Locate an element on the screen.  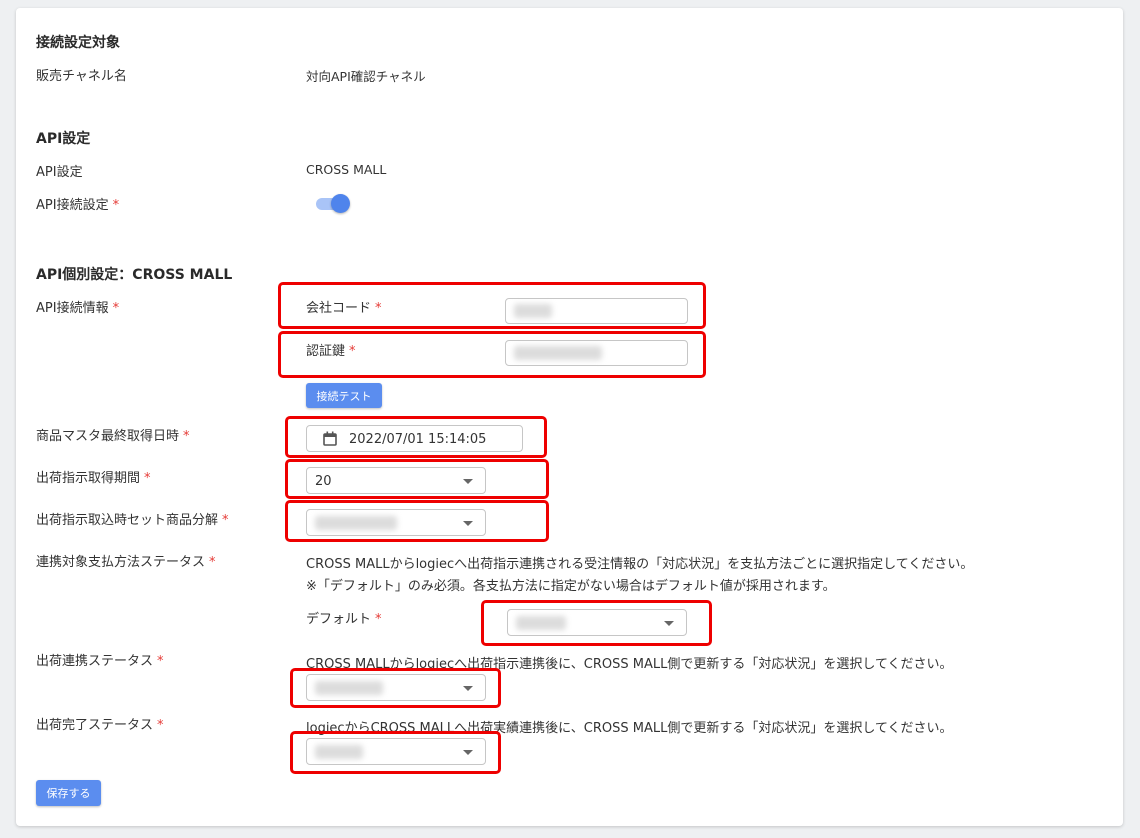
default-label: デフォルト * is located at coordinates (344, 617).